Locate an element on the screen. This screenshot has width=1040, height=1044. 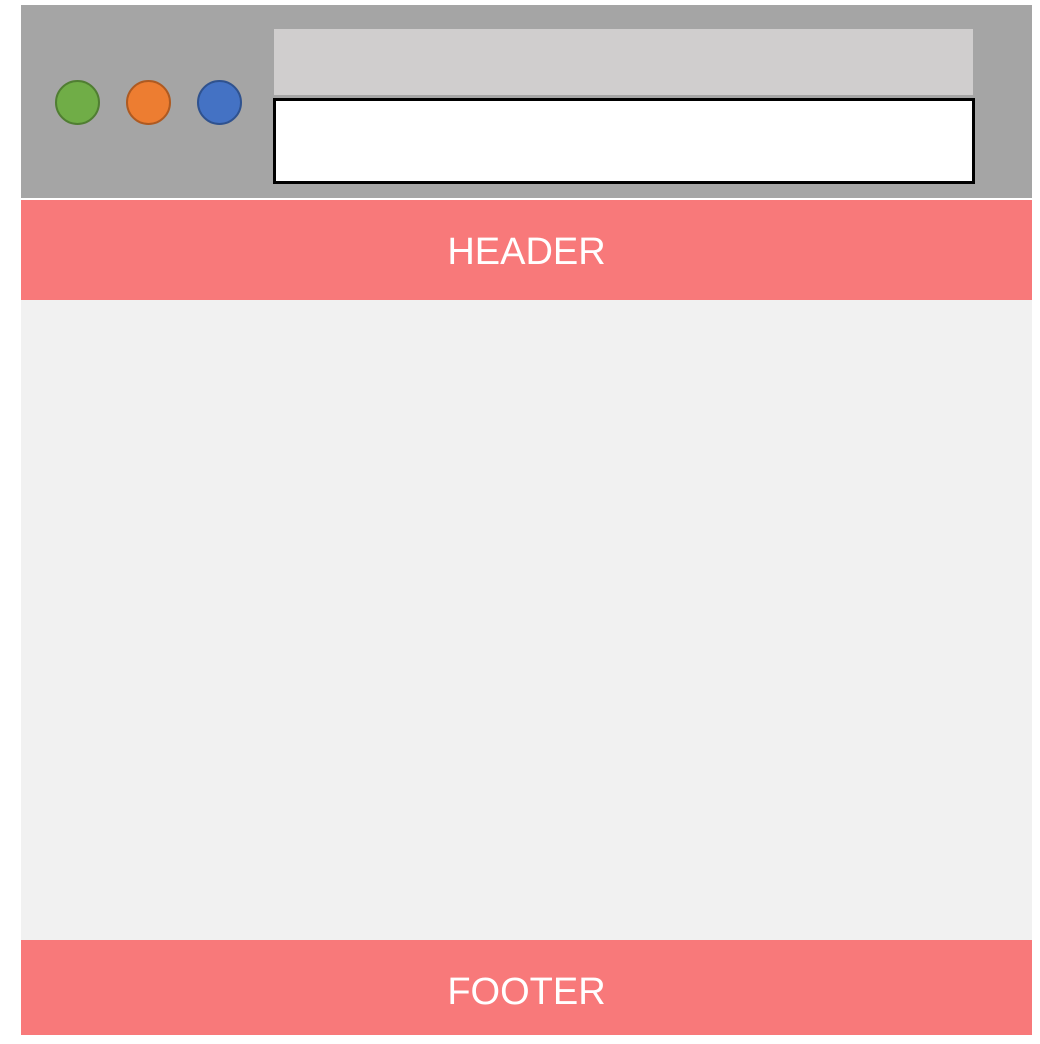
orange-window-button is located at coordinates (148, 102).